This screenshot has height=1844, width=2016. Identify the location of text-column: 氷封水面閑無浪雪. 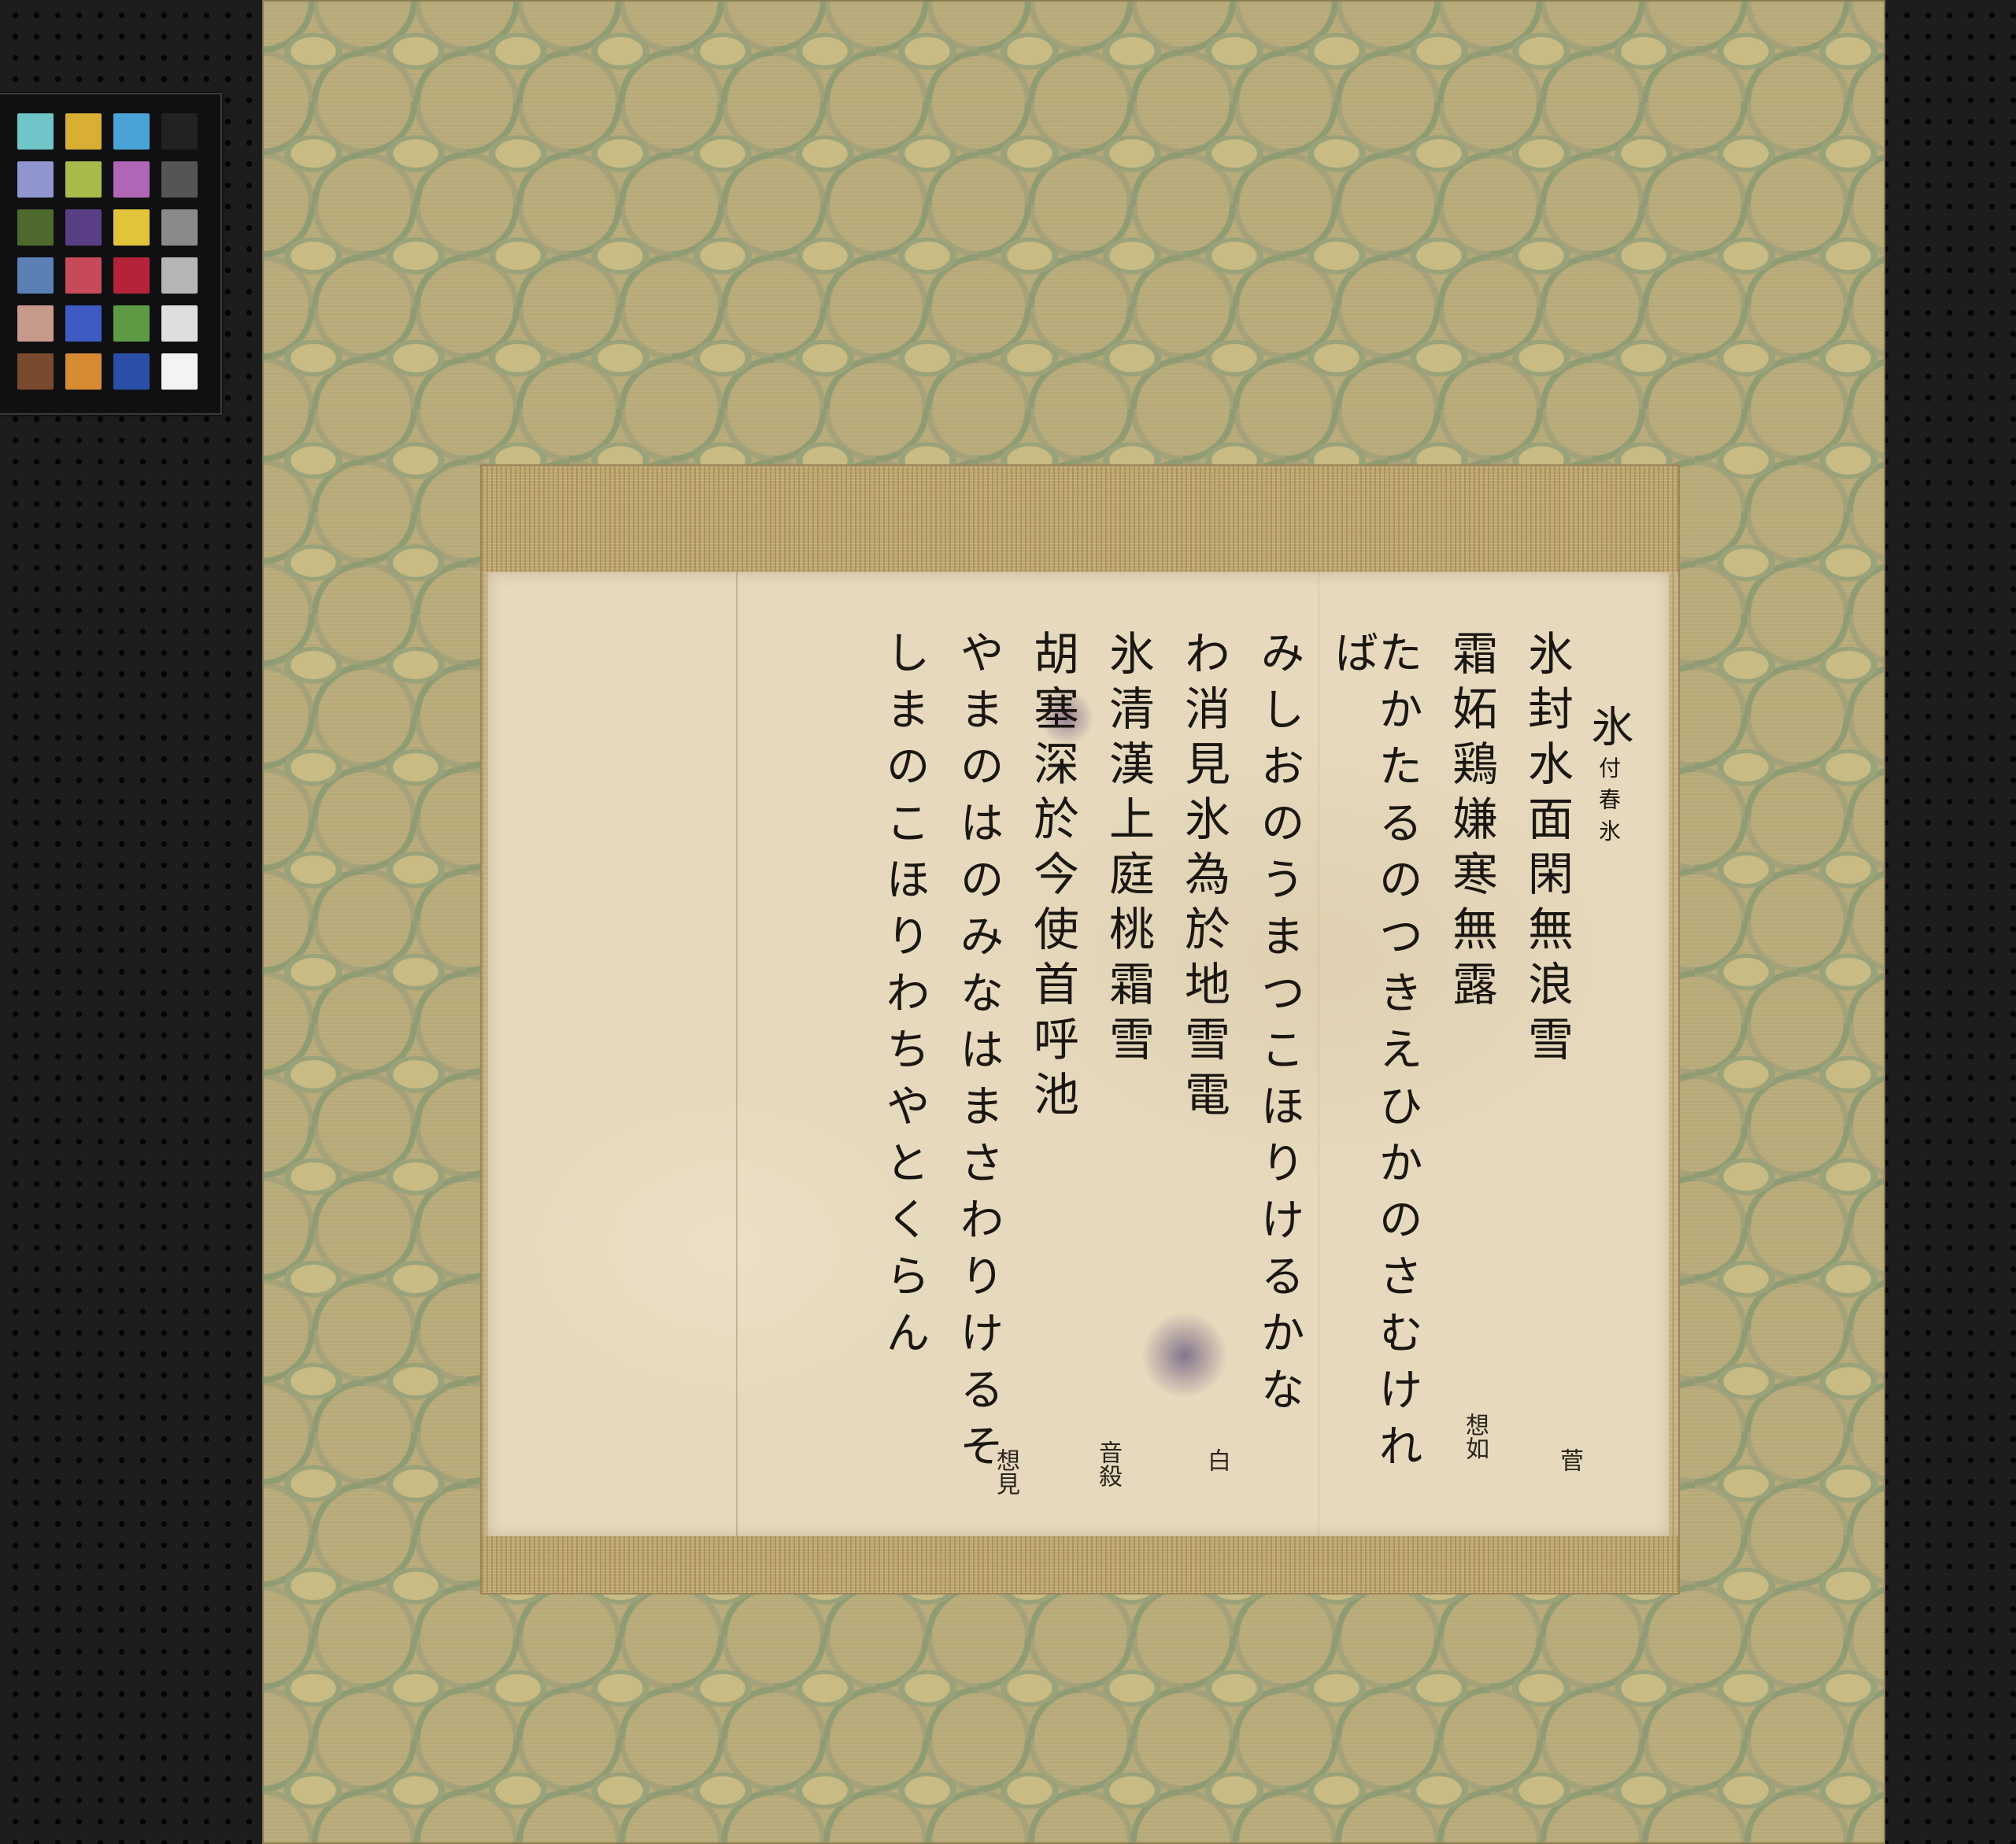
(1547, 850).